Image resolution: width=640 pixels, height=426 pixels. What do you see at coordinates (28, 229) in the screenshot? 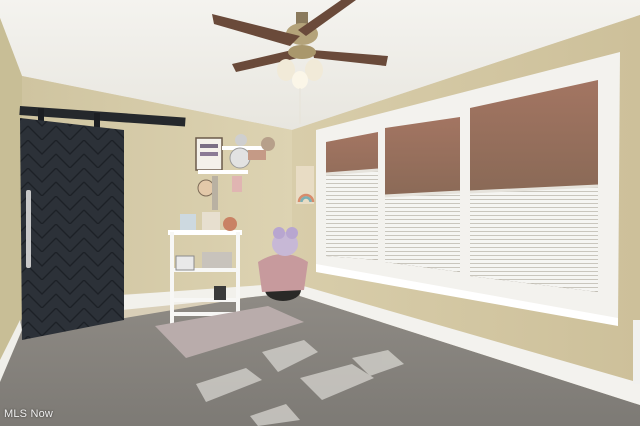
I see `barn-door-handle` at bounding box center [28, 229].